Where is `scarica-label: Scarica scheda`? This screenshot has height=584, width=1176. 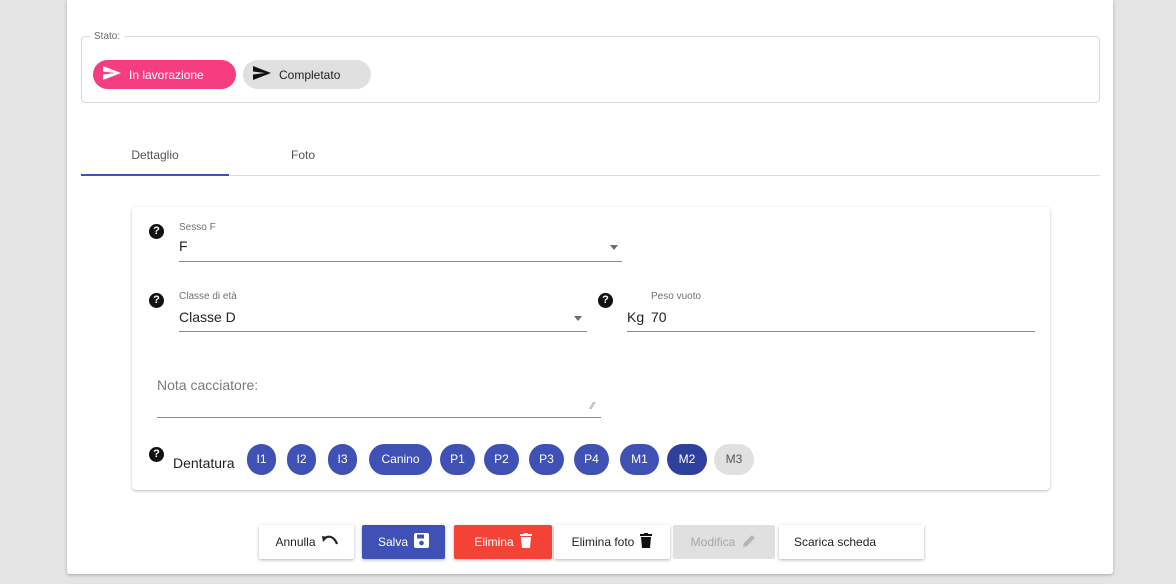
scarica-label: Scarica scheda is located at coordinates (835, 542).